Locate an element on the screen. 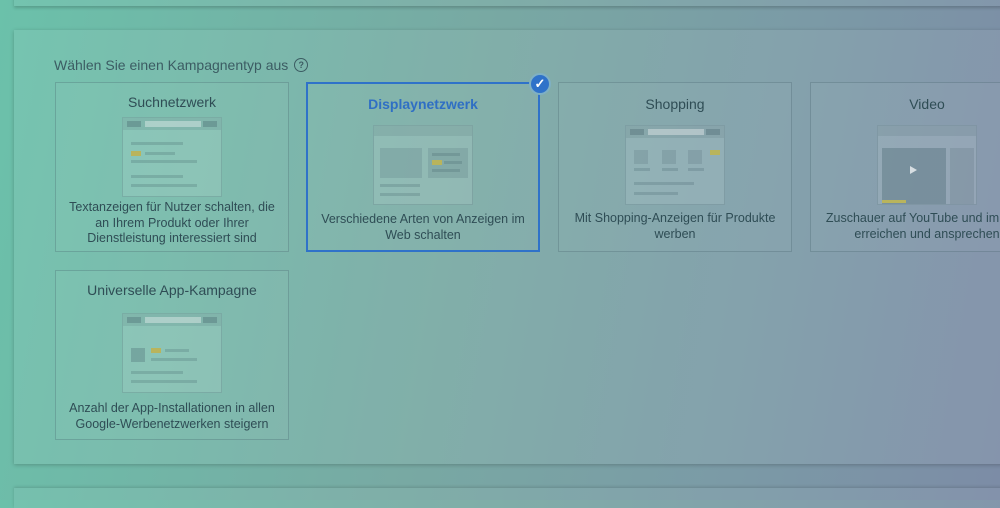 This screenshot has height=508, width=1000. shopping-ad-illustration is located at coordinates (675, 165).